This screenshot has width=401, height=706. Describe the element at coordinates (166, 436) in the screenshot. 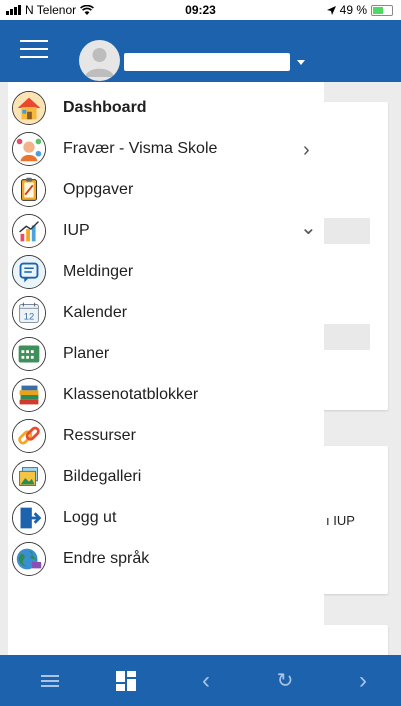

I see `menu-item-ressurser: Ressurser` at that location.